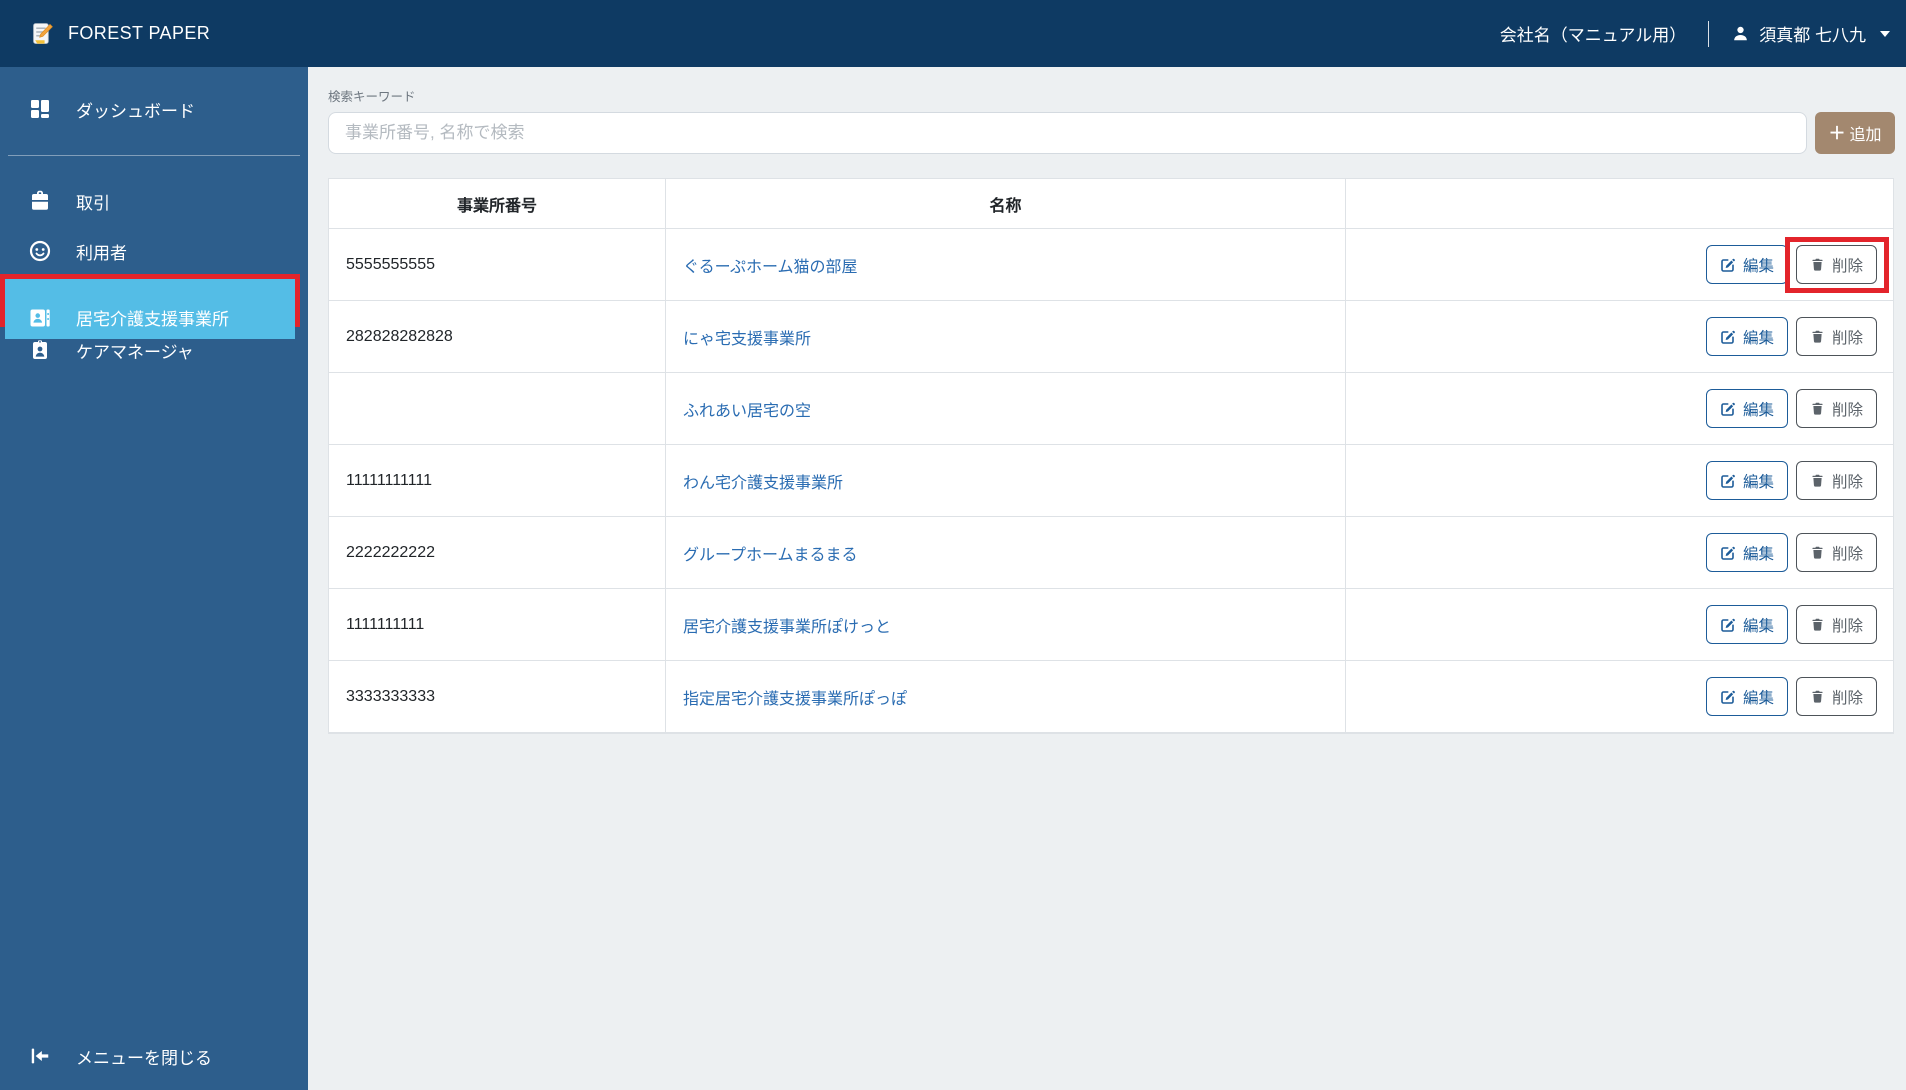  I want to click on office-number: 5555555555, so click(497, 264).